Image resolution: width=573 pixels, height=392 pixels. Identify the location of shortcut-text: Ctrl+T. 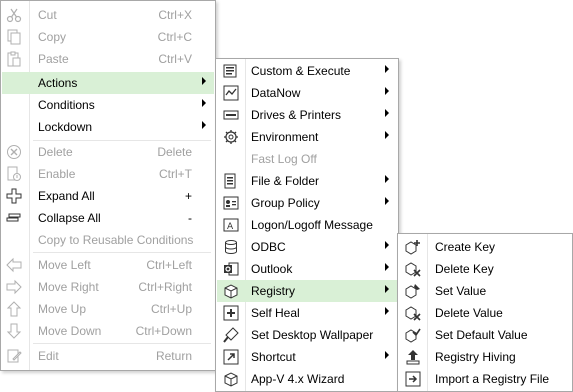
(175, 174).